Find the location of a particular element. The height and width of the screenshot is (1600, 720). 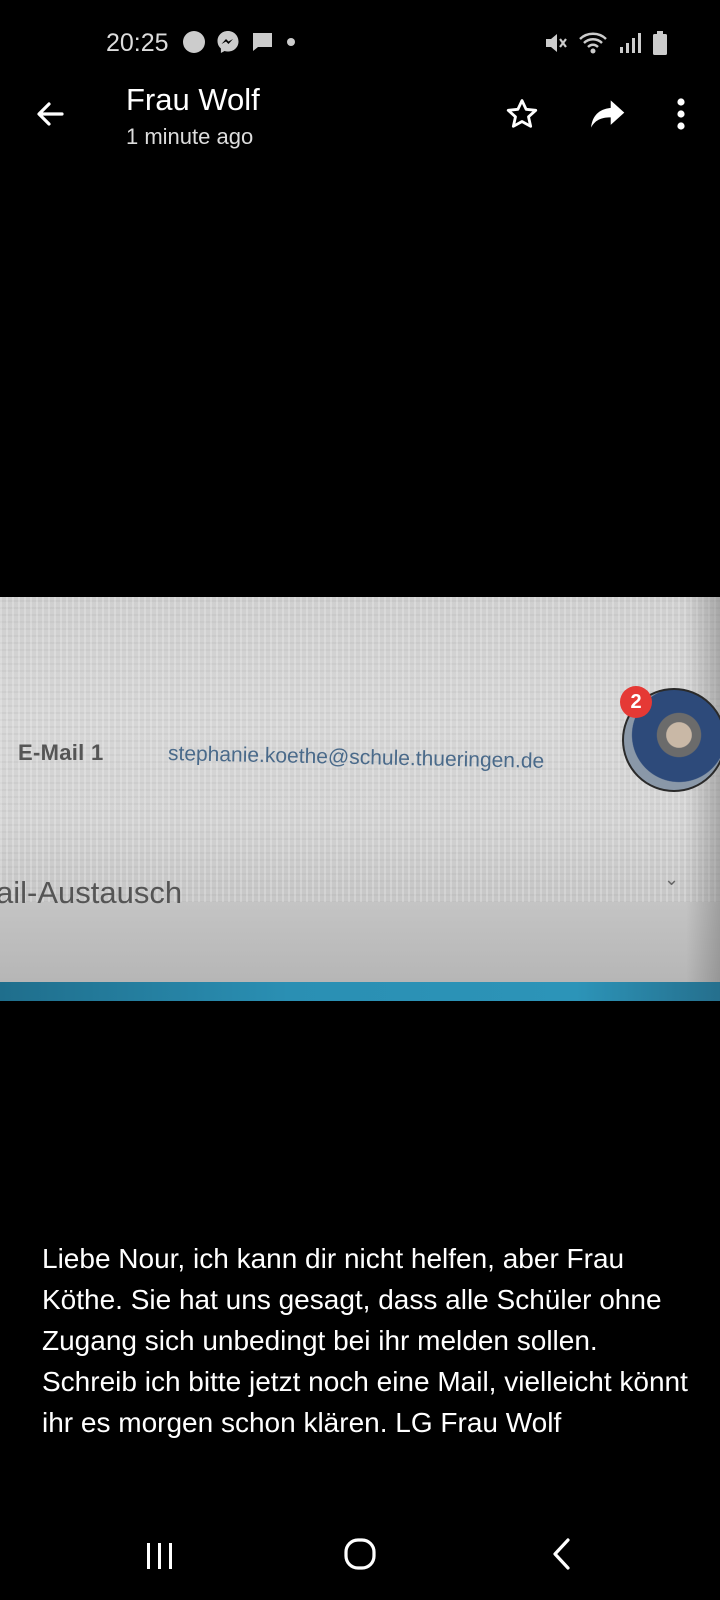

chevron-down-icon: ⌄ is located at coordinates (672, 879).